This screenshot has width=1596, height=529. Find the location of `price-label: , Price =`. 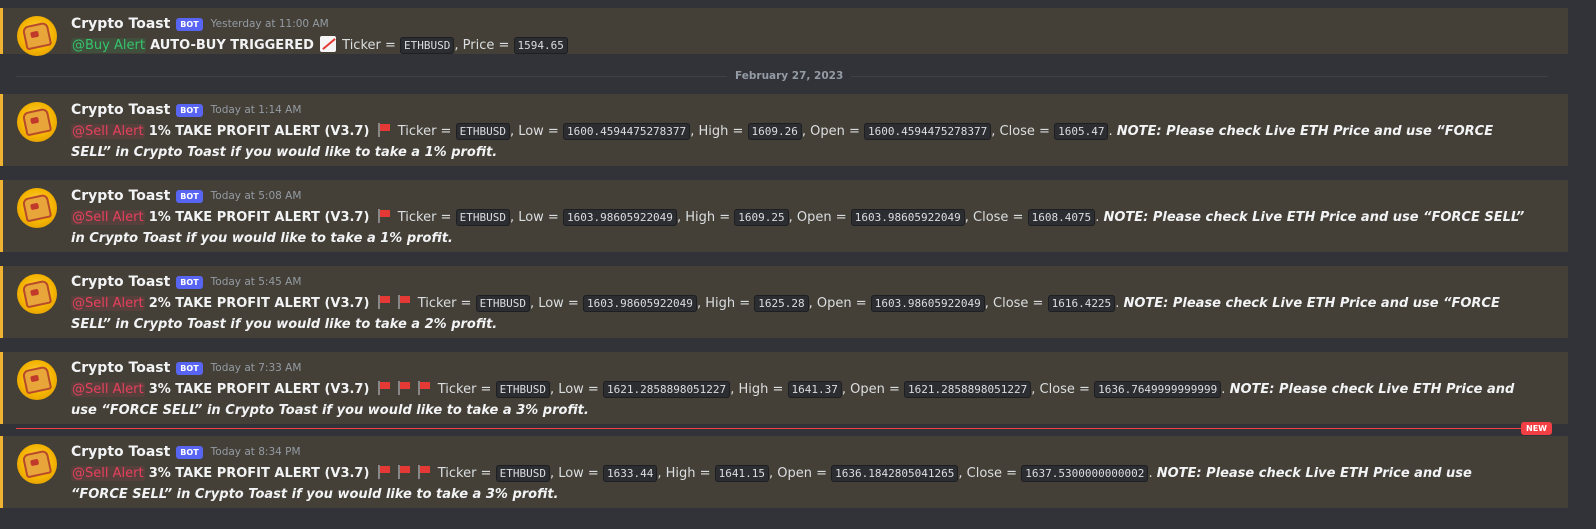

price-label: , Price = is located at coordinates (482, 45).